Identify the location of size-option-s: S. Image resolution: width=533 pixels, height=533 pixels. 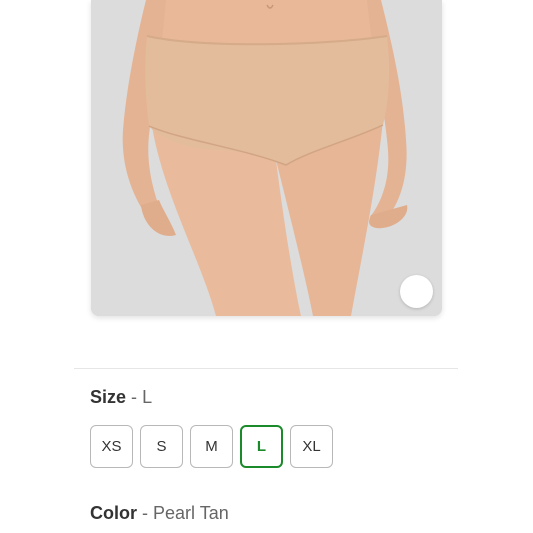
(161, 446).